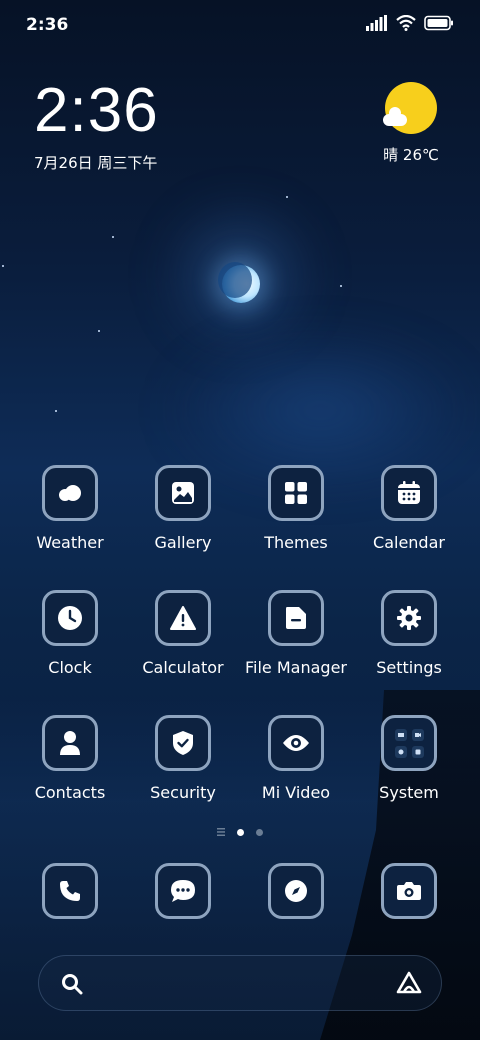 The image size is (480, 1040). What do you see at coordinates (296, 618) in the screenshot?
I see `file-manager-icon` at bounding box center [296, 618].